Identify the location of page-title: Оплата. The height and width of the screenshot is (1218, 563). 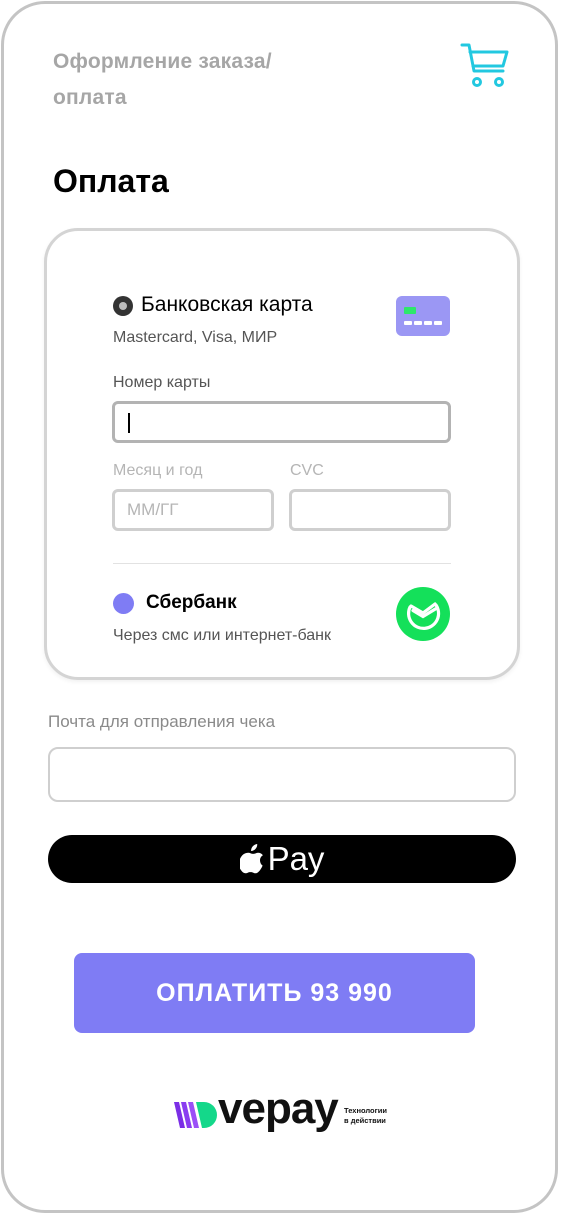
(111, 181).